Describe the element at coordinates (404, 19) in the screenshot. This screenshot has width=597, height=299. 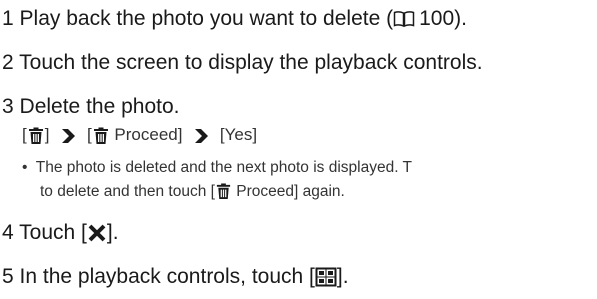
I see `book-icon` at that location.